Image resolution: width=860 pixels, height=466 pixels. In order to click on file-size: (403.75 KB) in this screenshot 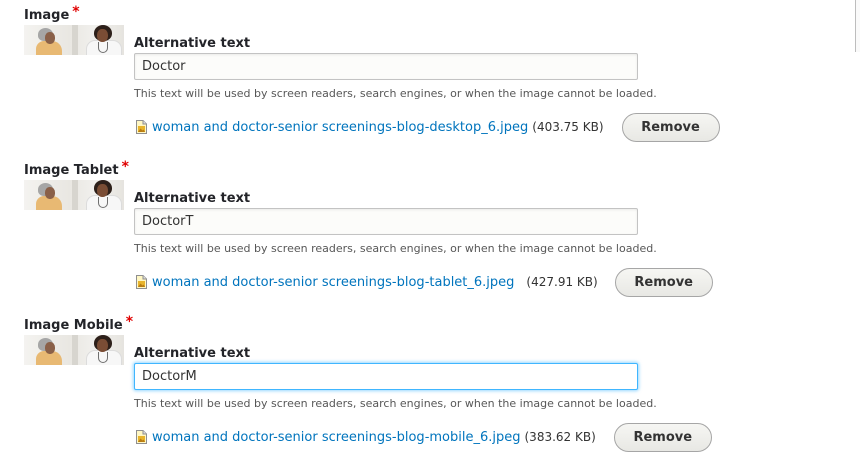, I will do `click(568, 127)`.